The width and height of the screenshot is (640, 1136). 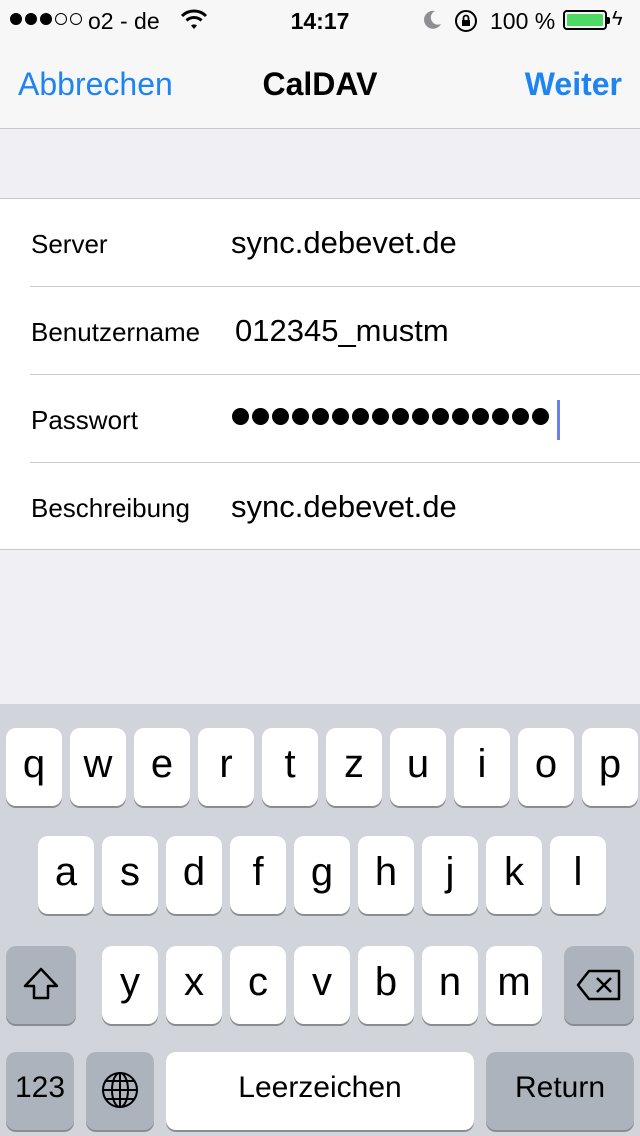 What do you see at coordinates (466, 21) in the screenshot?
I see `rotation-lock-icon` at bounding box center [466, 21].